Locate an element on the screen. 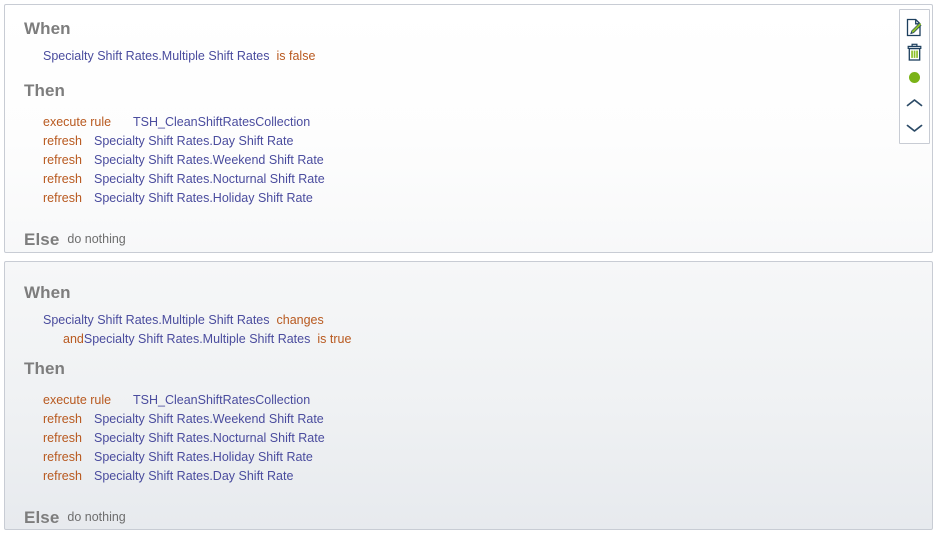  chevron-down-icon is located at coordinates (914, 128).